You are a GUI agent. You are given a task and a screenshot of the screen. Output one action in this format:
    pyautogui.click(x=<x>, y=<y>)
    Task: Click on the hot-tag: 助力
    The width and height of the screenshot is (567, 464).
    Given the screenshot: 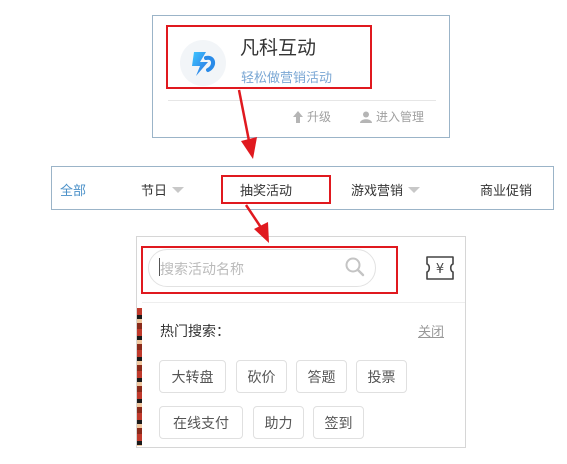 What is the action you would take?
    pyautogui.click(x=278, y=422)
    